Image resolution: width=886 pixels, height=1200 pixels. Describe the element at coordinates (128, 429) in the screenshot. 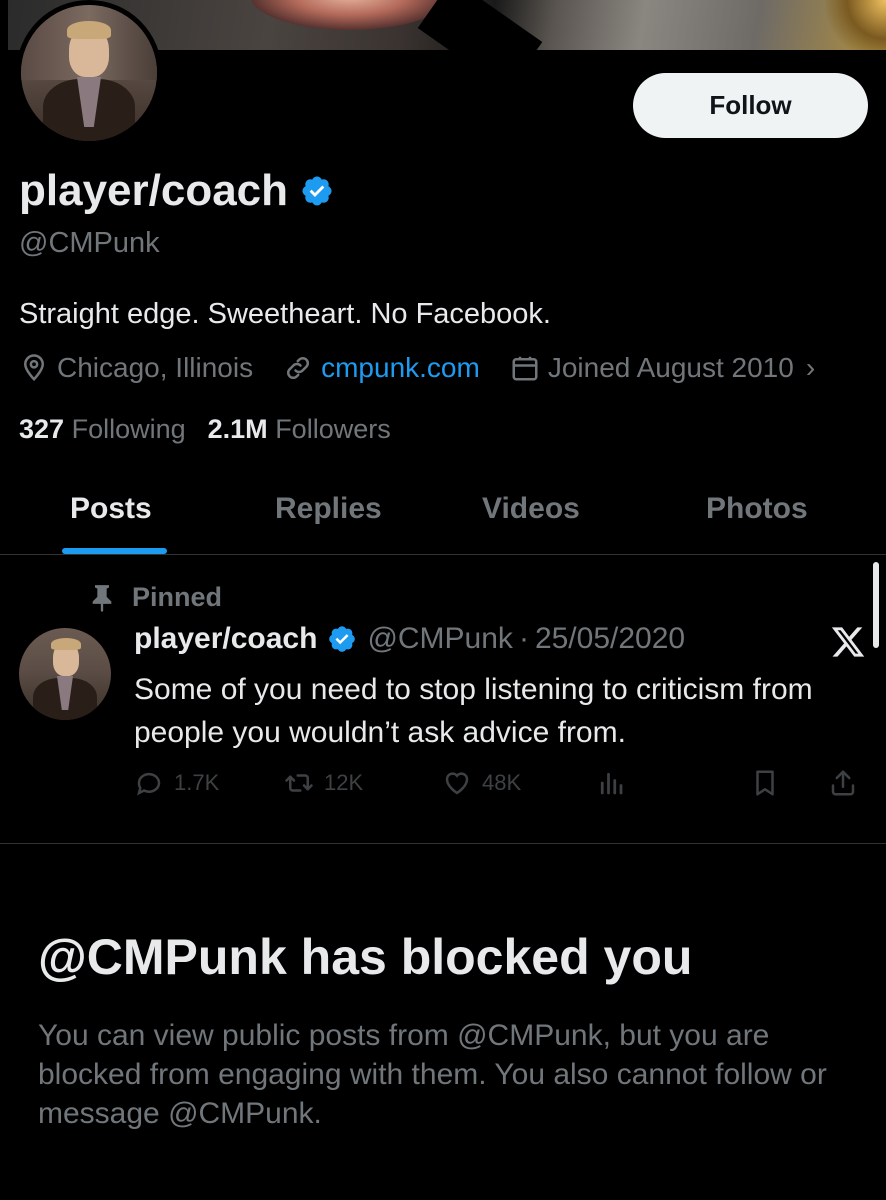

I see `following-label: Following` at that location.